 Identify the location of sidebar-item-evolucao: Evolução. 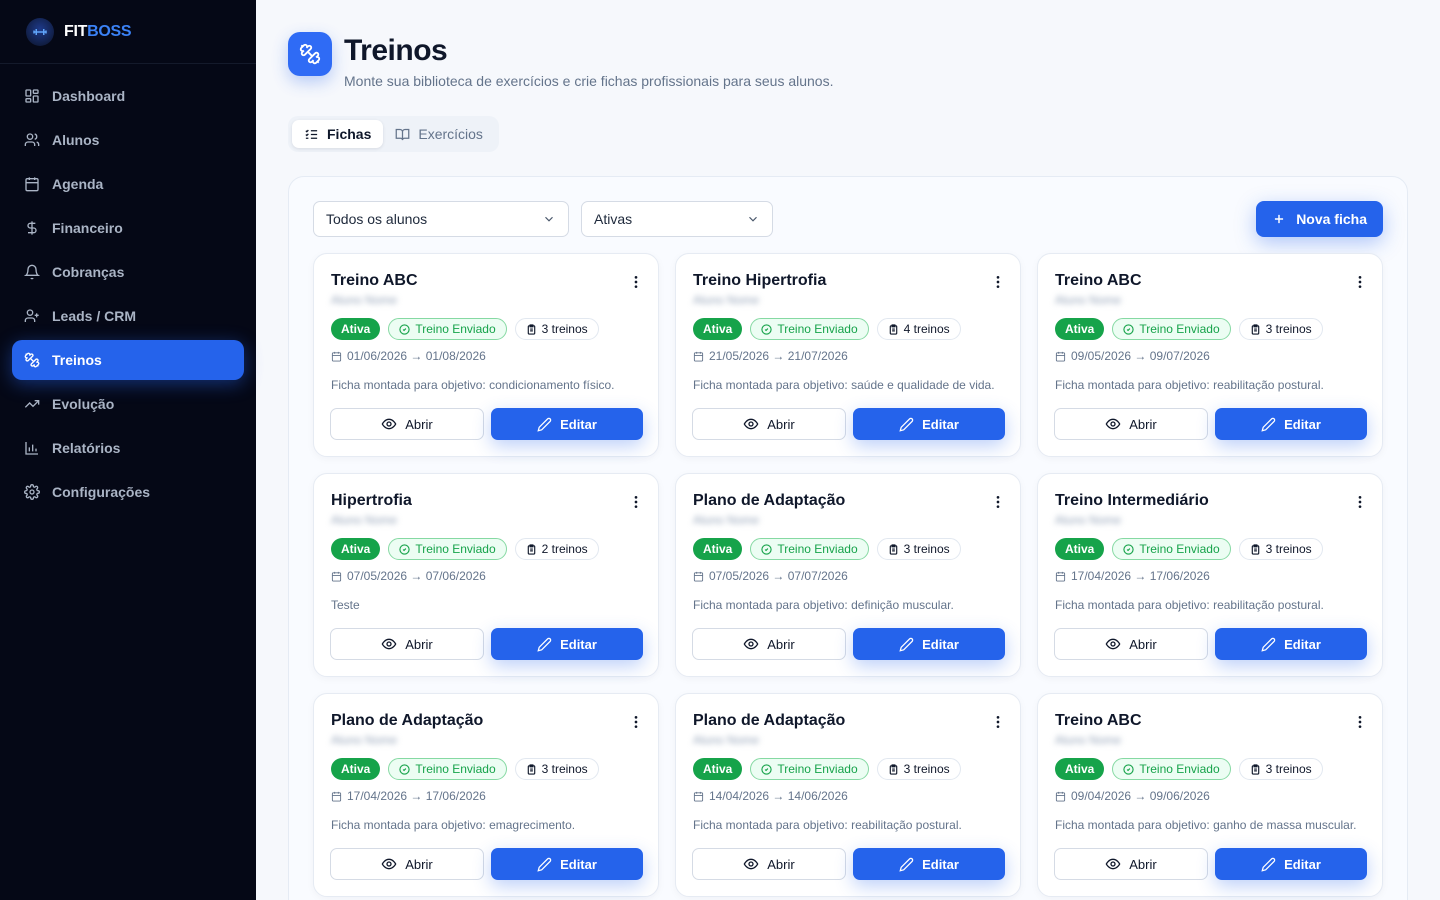
(128, 404).